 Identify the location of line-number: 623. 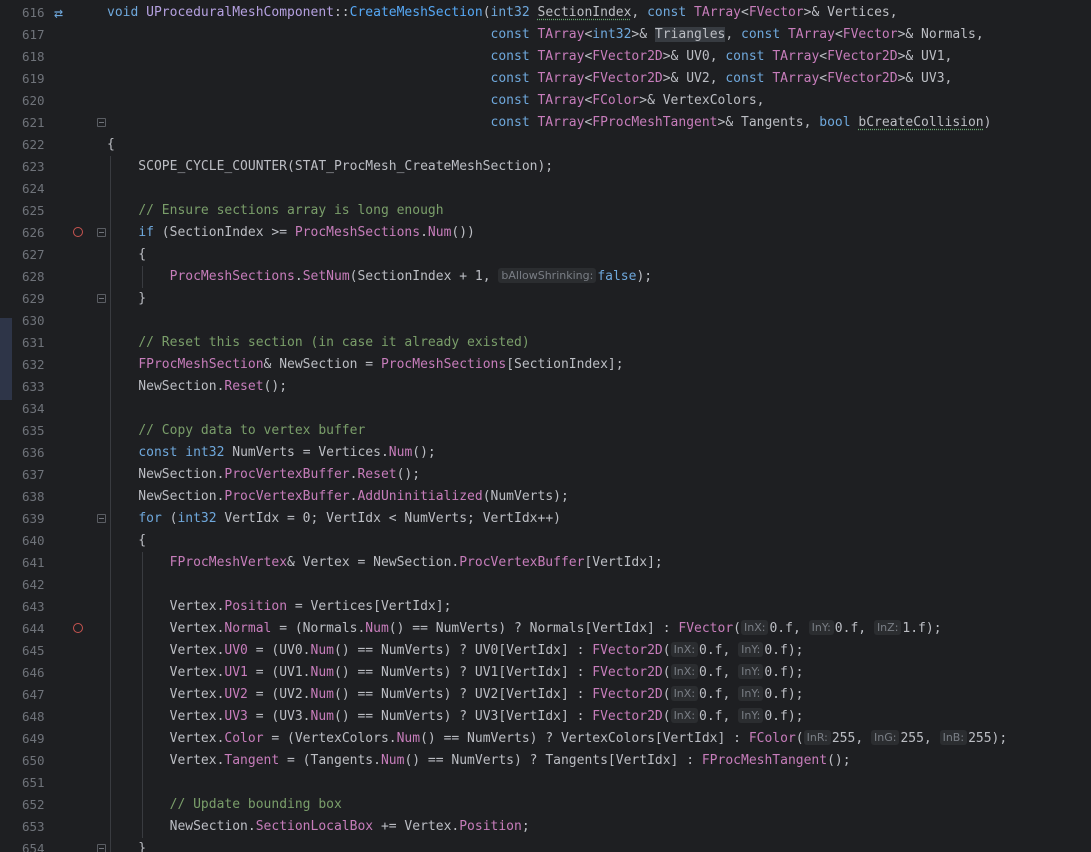
(33, 166).